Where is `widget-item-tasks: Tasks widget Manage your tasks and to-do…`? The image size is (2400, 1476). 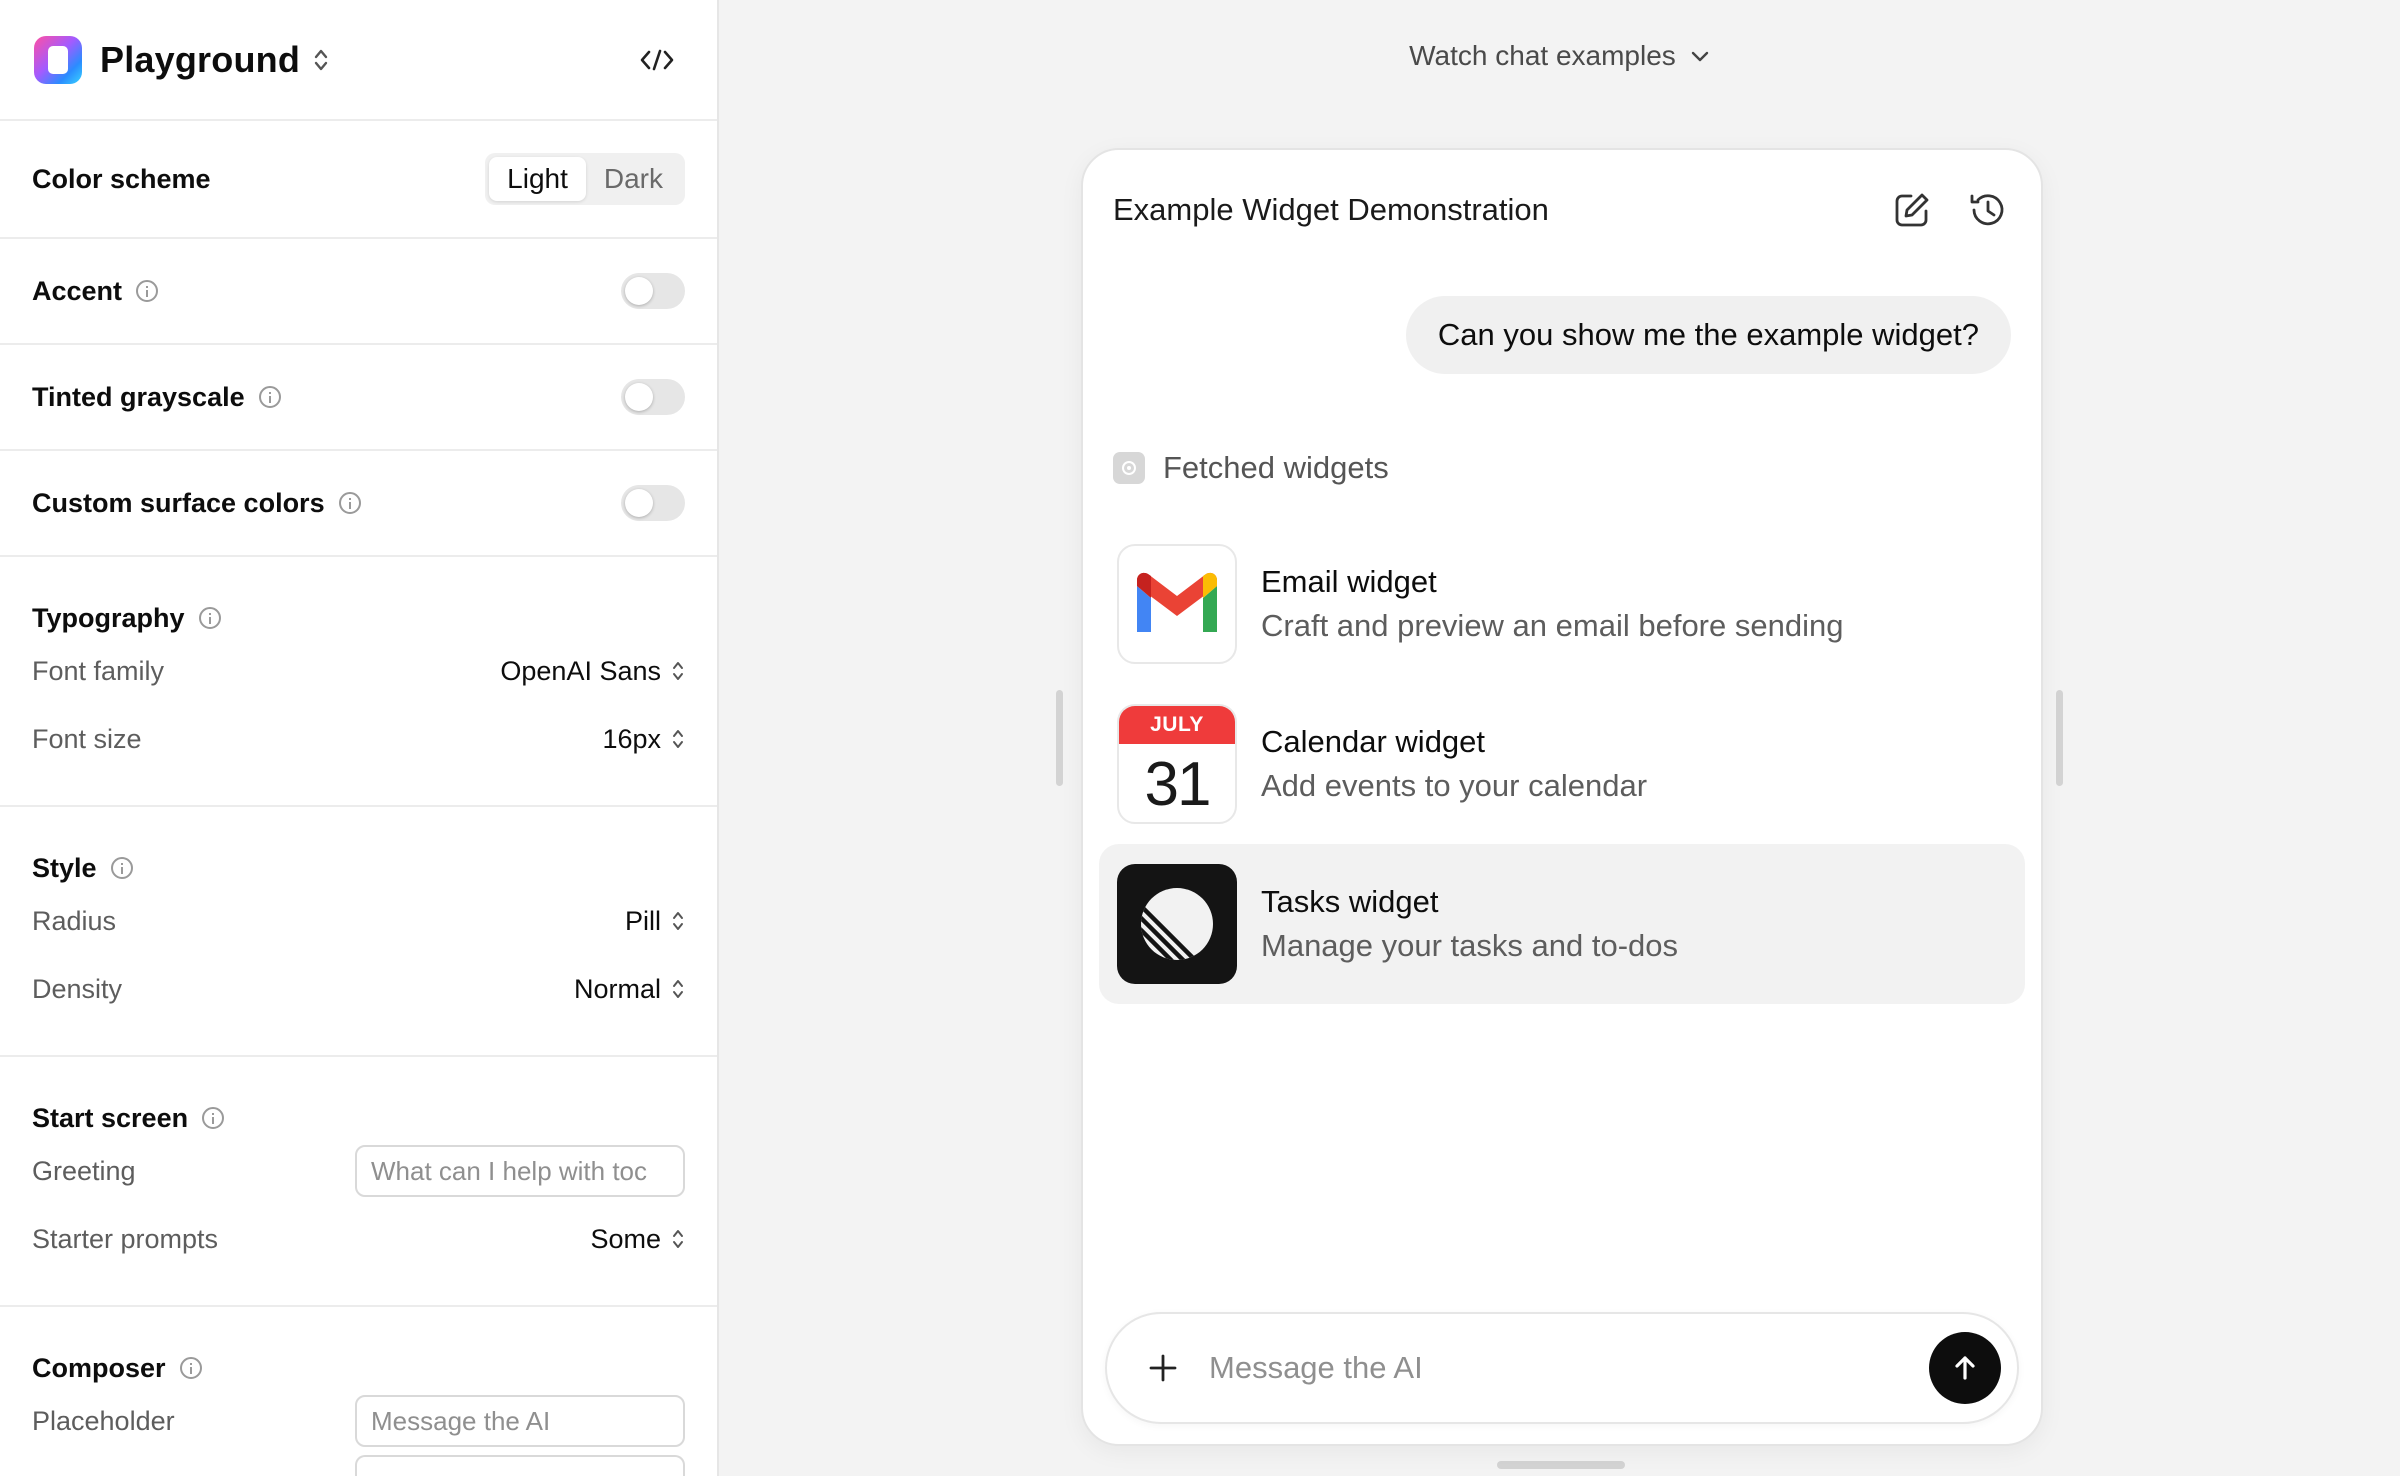 widget-item-tasks: Tasks widget Manage your tasks and to-do… is located at coordinates (1562, 924).